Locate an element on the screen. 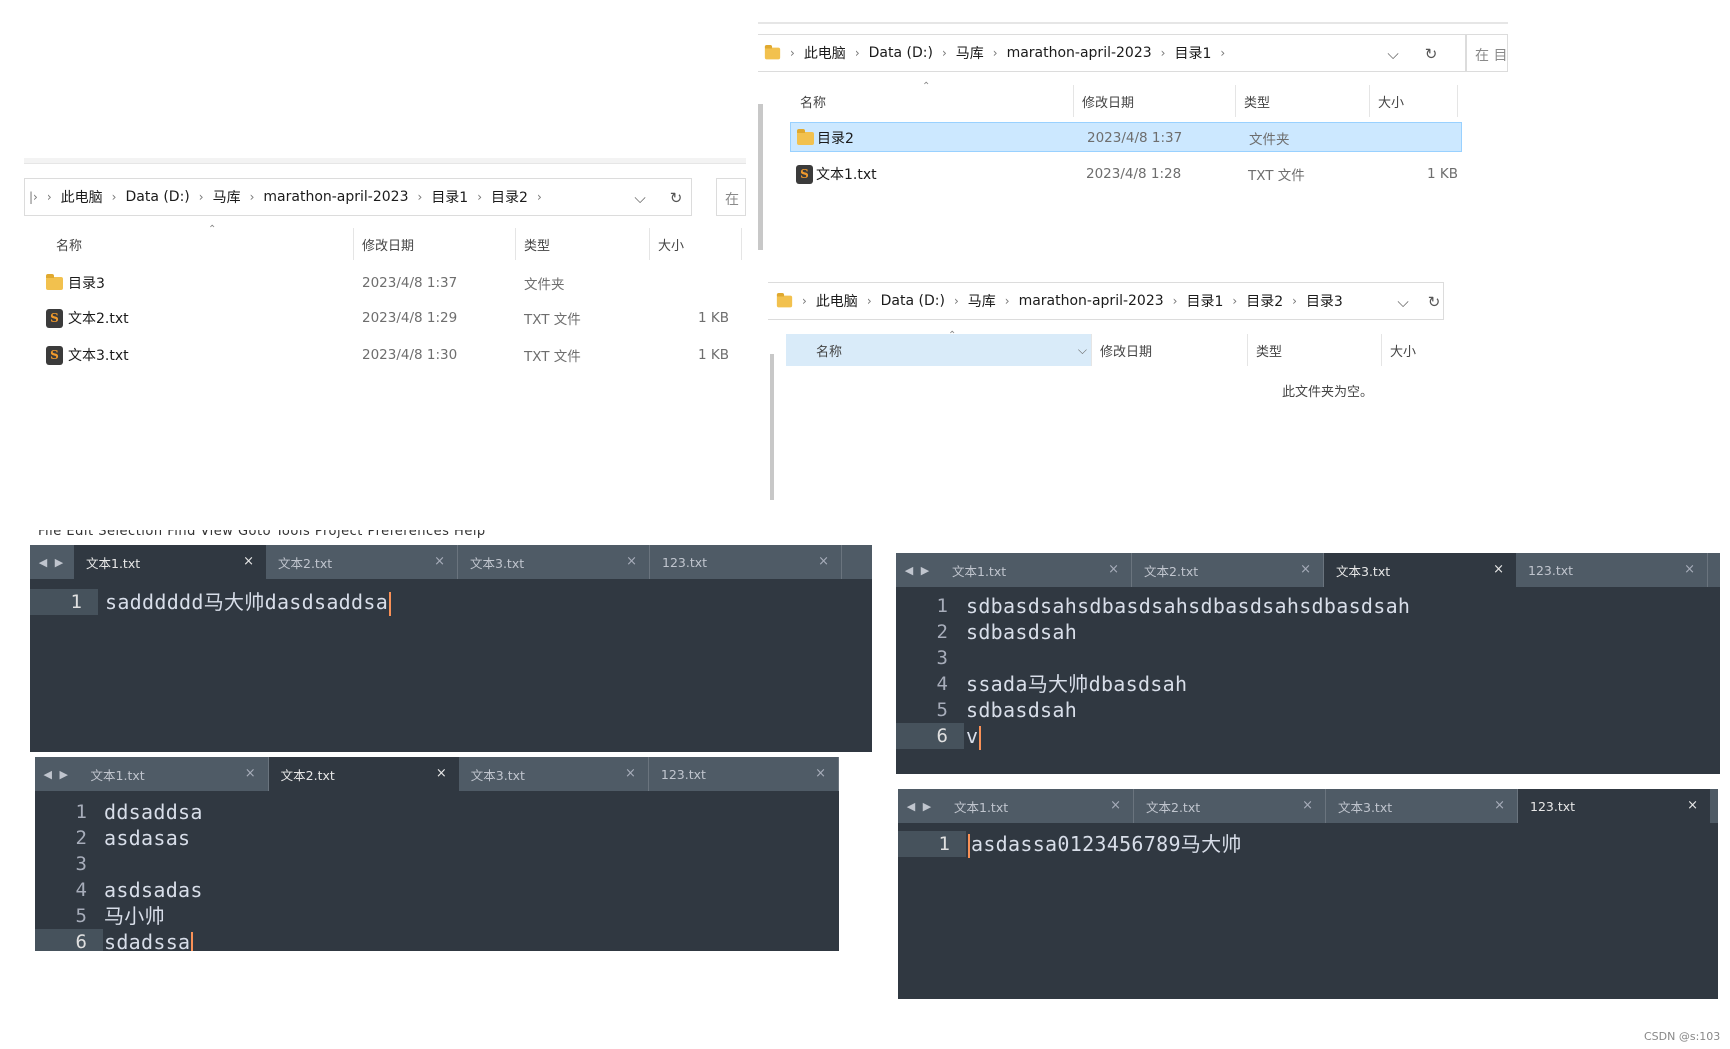  sublime-file-icon: S is located at coordinates (54, 318).